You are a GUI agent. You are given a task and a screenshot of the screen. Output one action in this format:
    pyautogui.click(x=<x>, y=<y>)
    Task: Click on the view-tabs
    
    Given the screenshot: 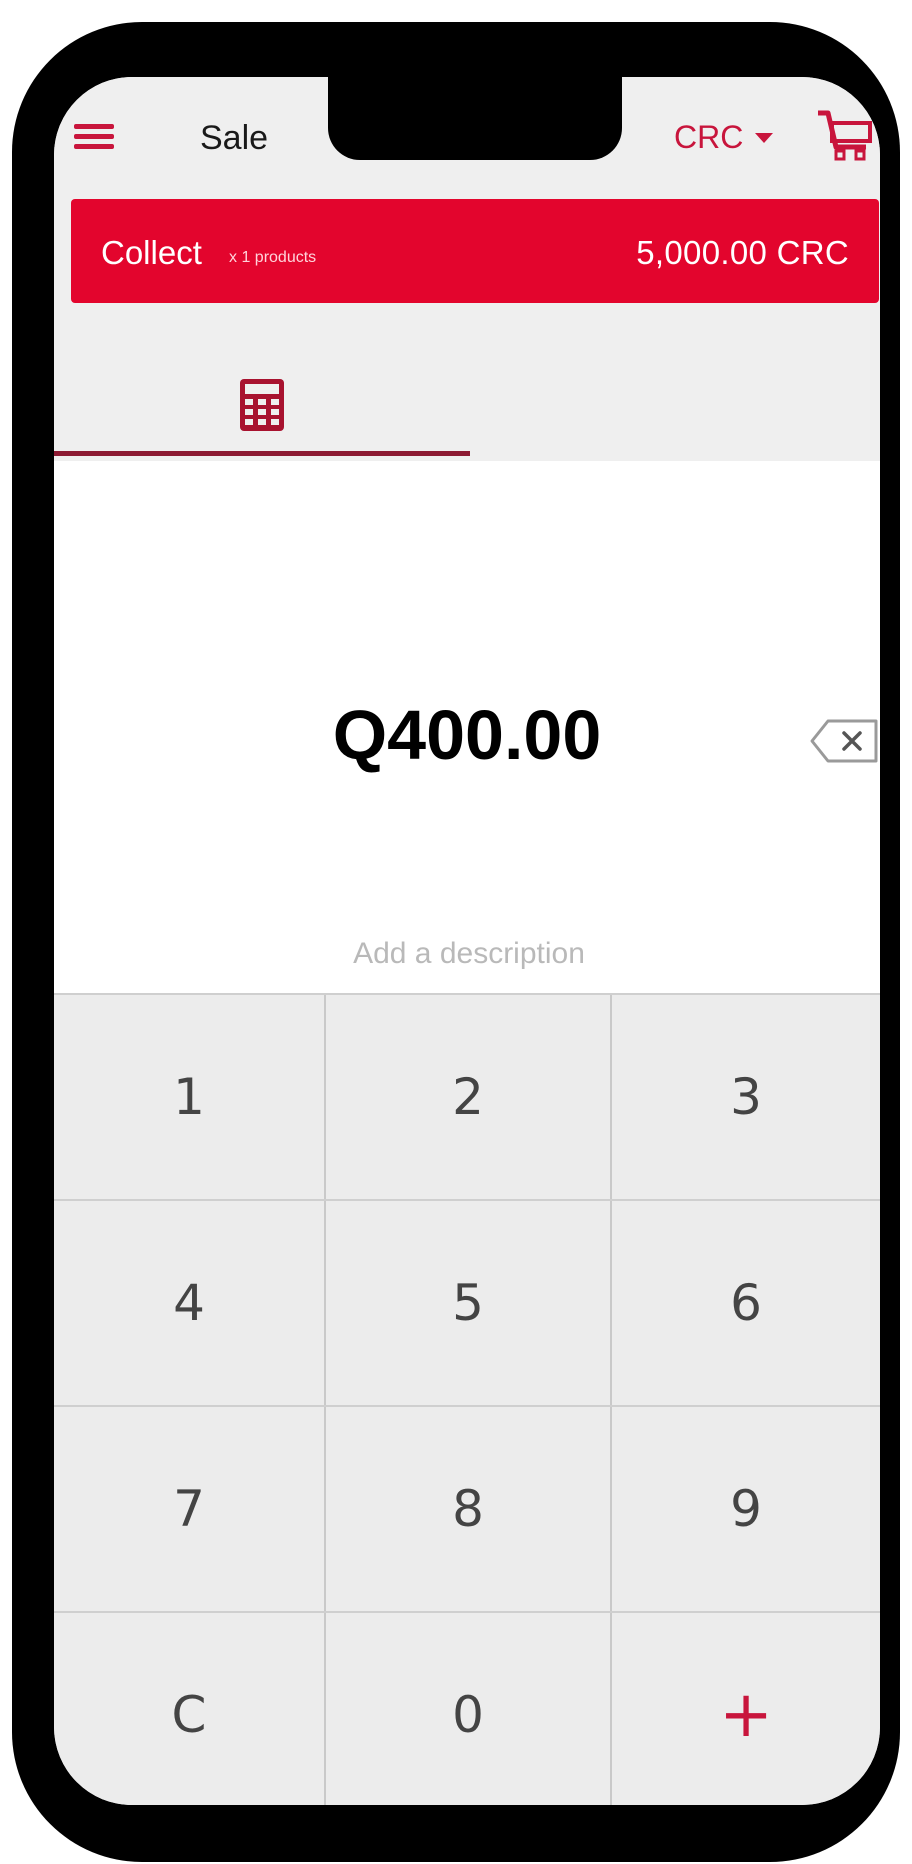 What is the action you would take?
    pyautogui.click(x=467, y=403)
    